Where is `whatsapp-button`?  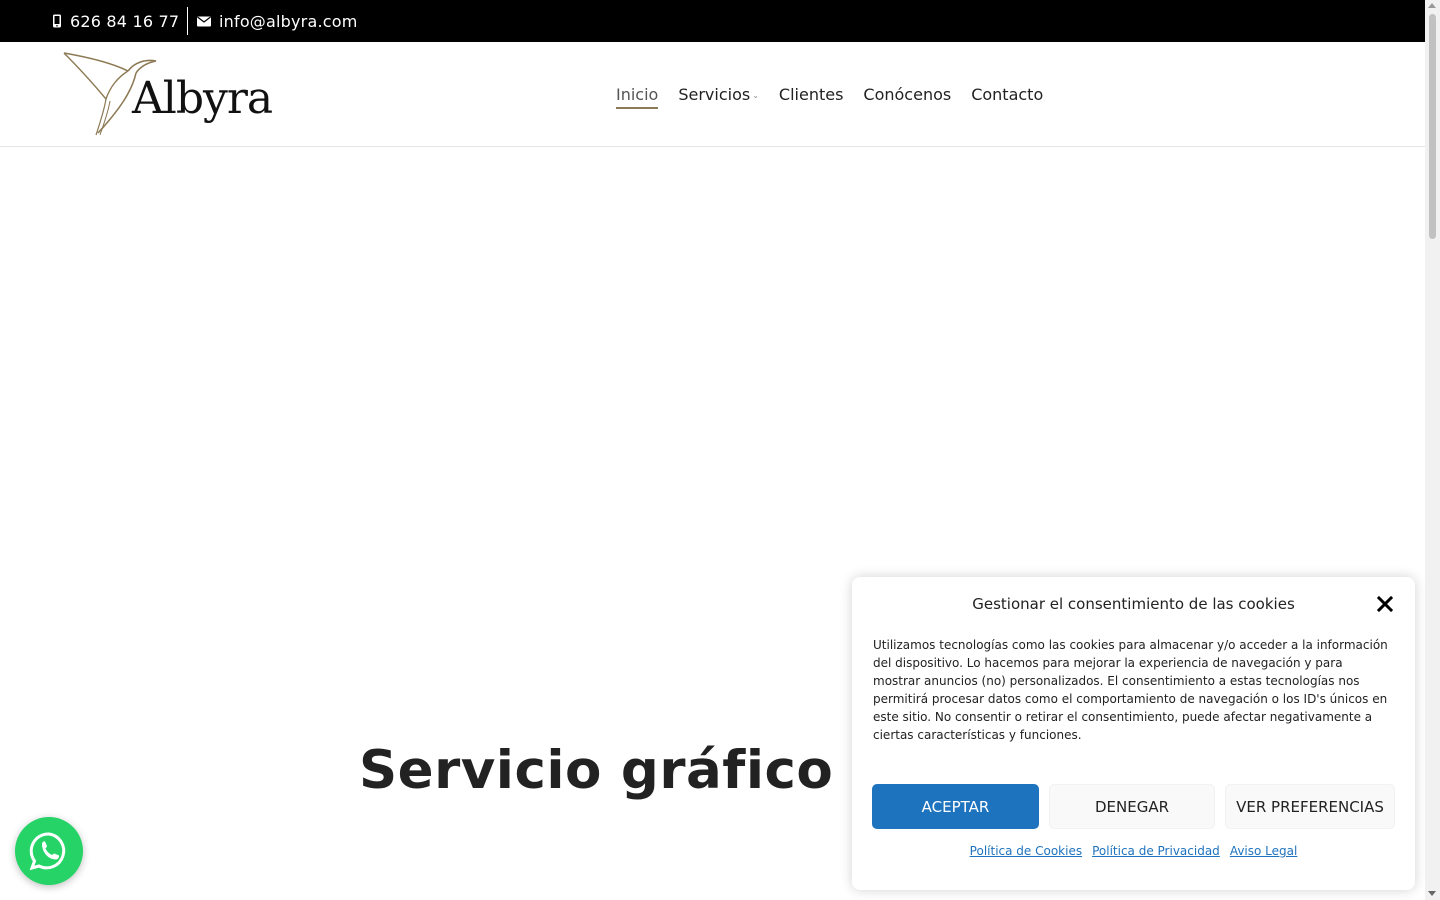
whatsapp-button is located at coordinates (49, 851).